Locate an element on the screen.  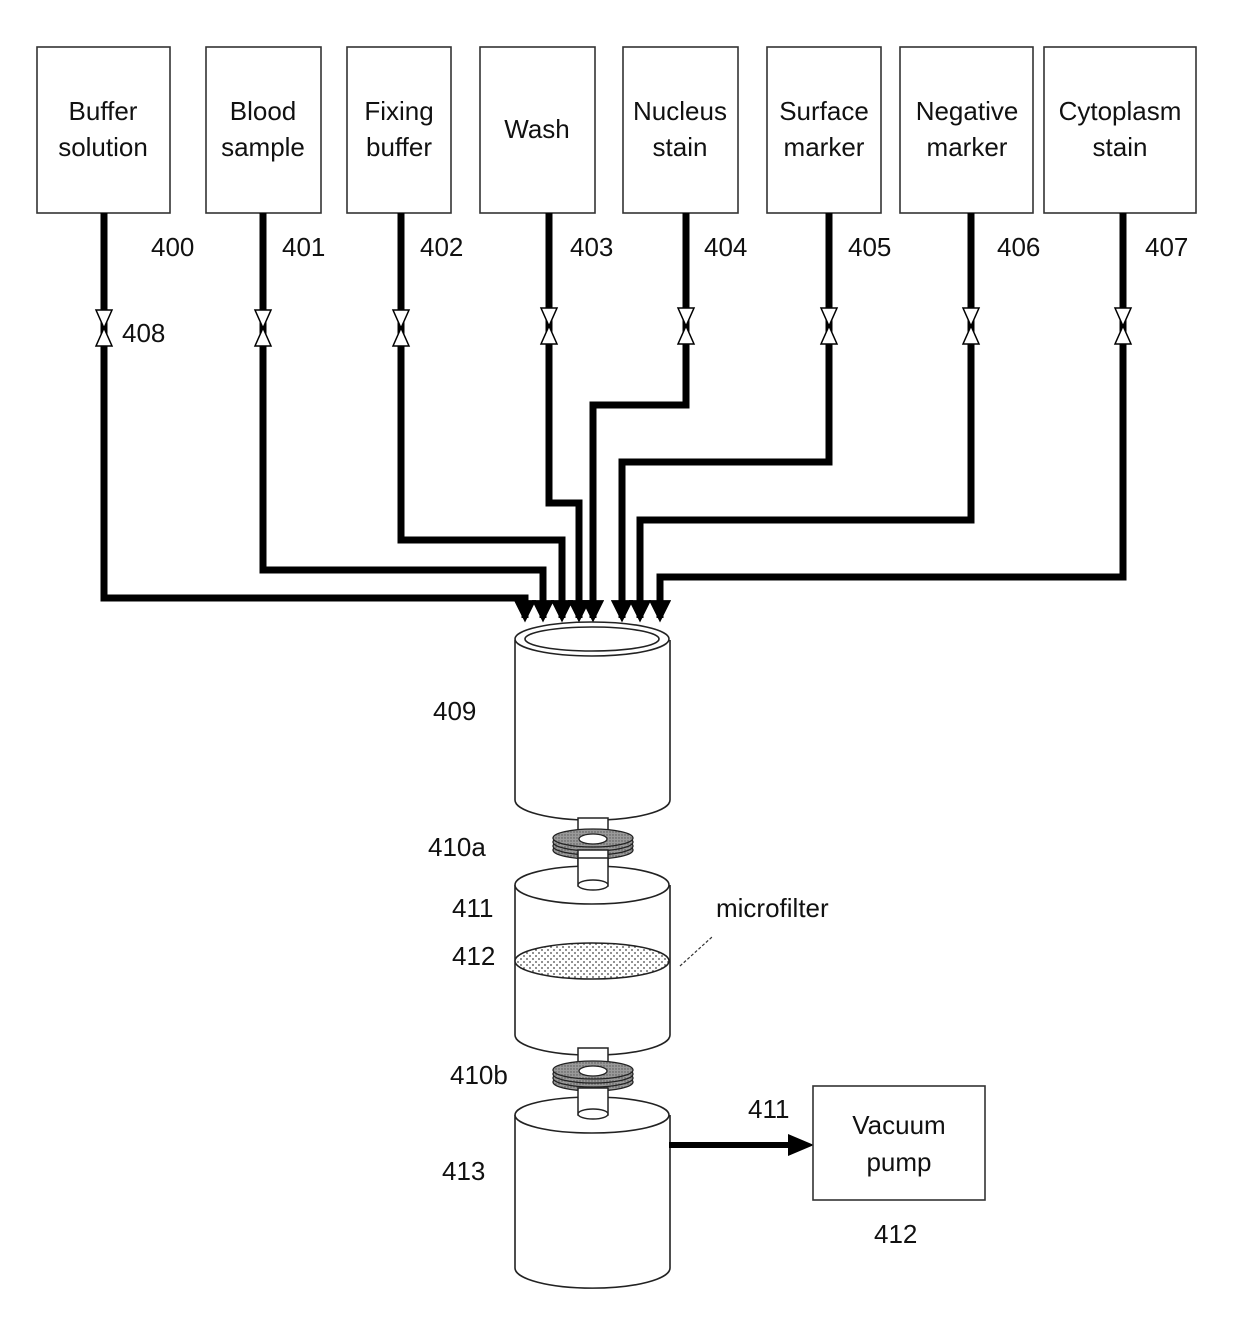
line-refs: 400 401 402 403 404 405 406 407 408 is located at coordinates (655, 290).